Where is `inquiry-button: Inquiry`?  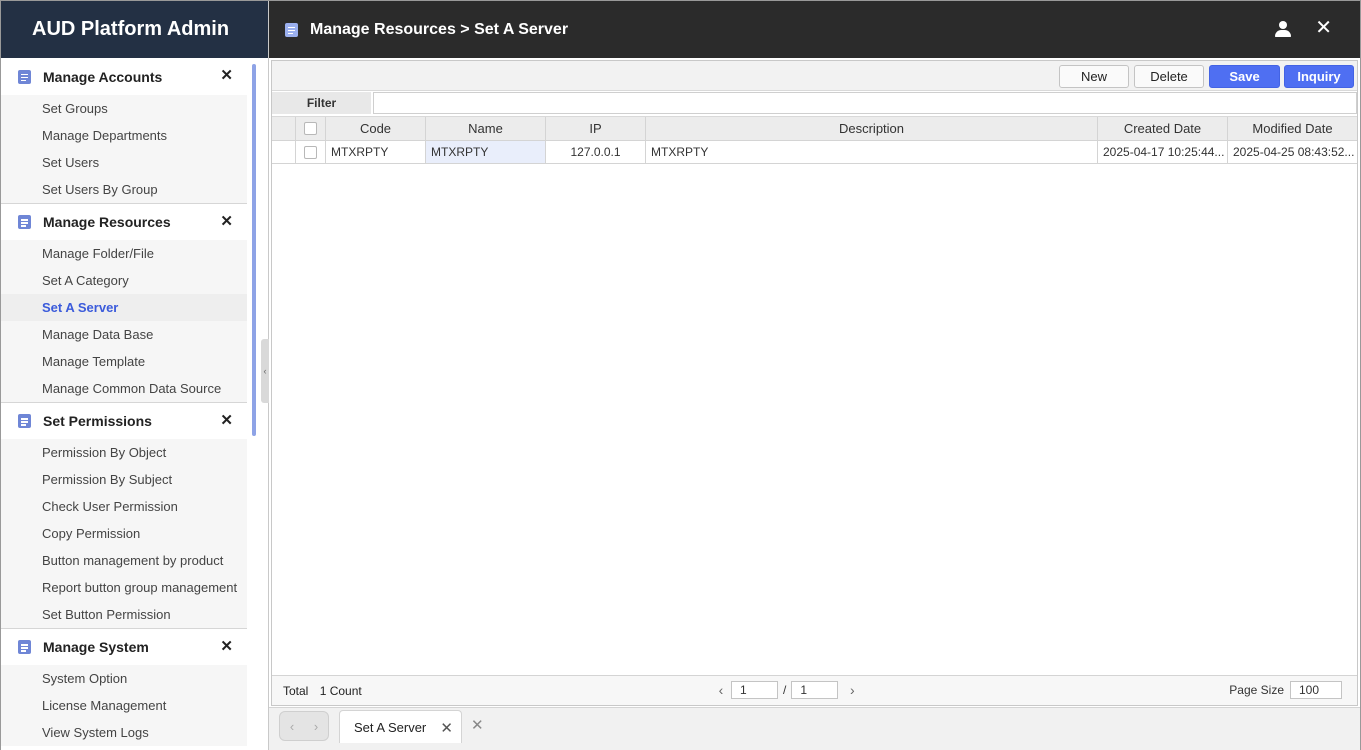 inquiry-button: Inquiry is located at coordinates (1319, 76).